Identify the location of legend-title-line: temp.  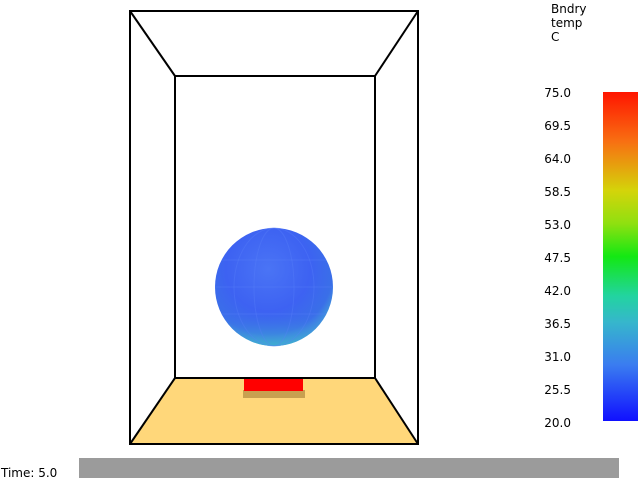
(567, 23).